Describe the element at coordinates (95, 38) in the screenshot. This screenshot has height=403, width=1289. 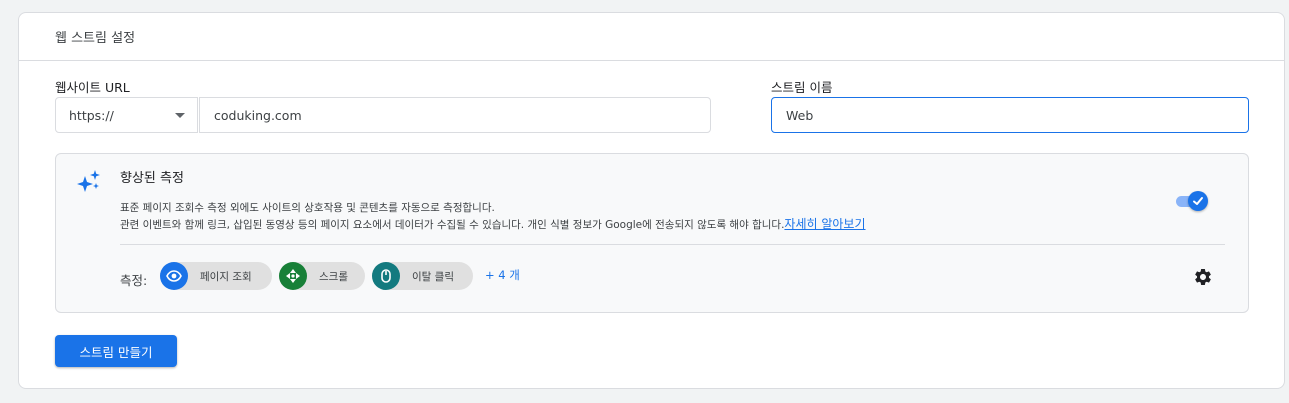
I see `card-title: 웹 스트림 설정` at that location.